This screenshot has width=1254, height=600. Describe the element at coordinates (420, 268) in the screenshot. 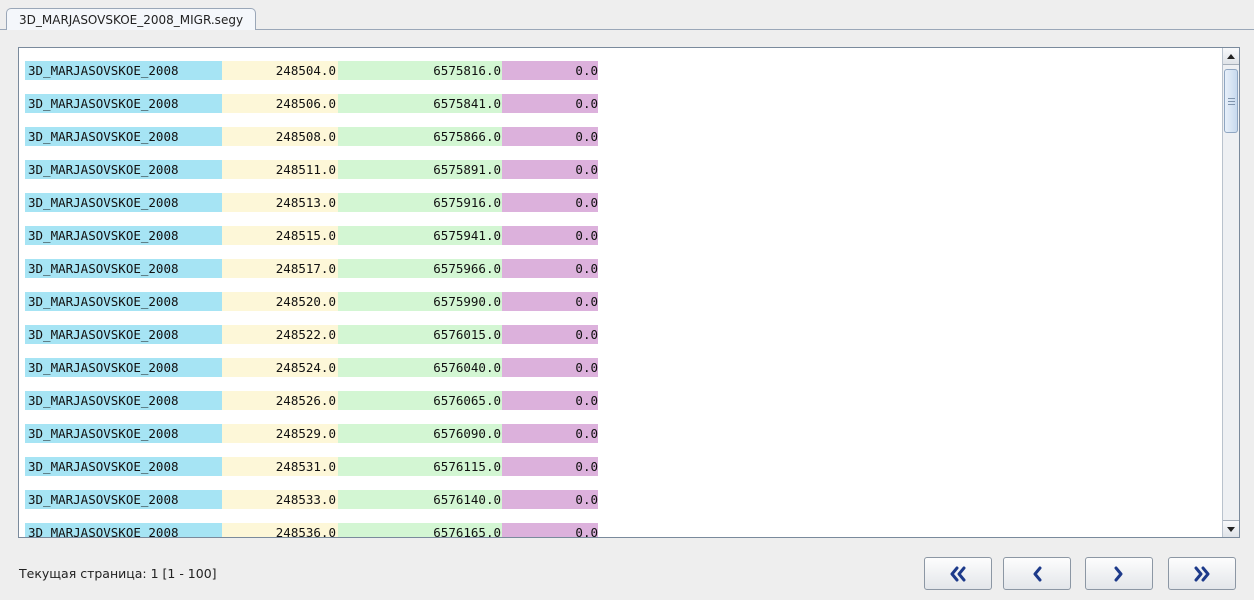

I see `cell-y: 6575966.0` at that location.